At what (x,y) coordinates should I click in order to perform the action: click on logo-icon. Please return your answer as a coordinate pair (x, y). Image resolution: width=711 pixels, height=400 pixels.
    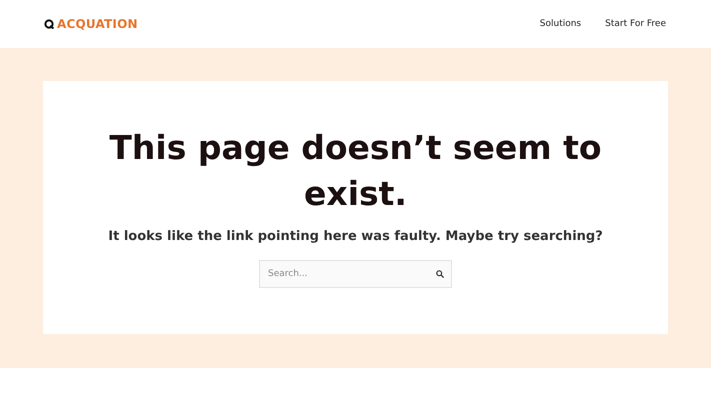
    Looking at the image, I should click on (49, 24).